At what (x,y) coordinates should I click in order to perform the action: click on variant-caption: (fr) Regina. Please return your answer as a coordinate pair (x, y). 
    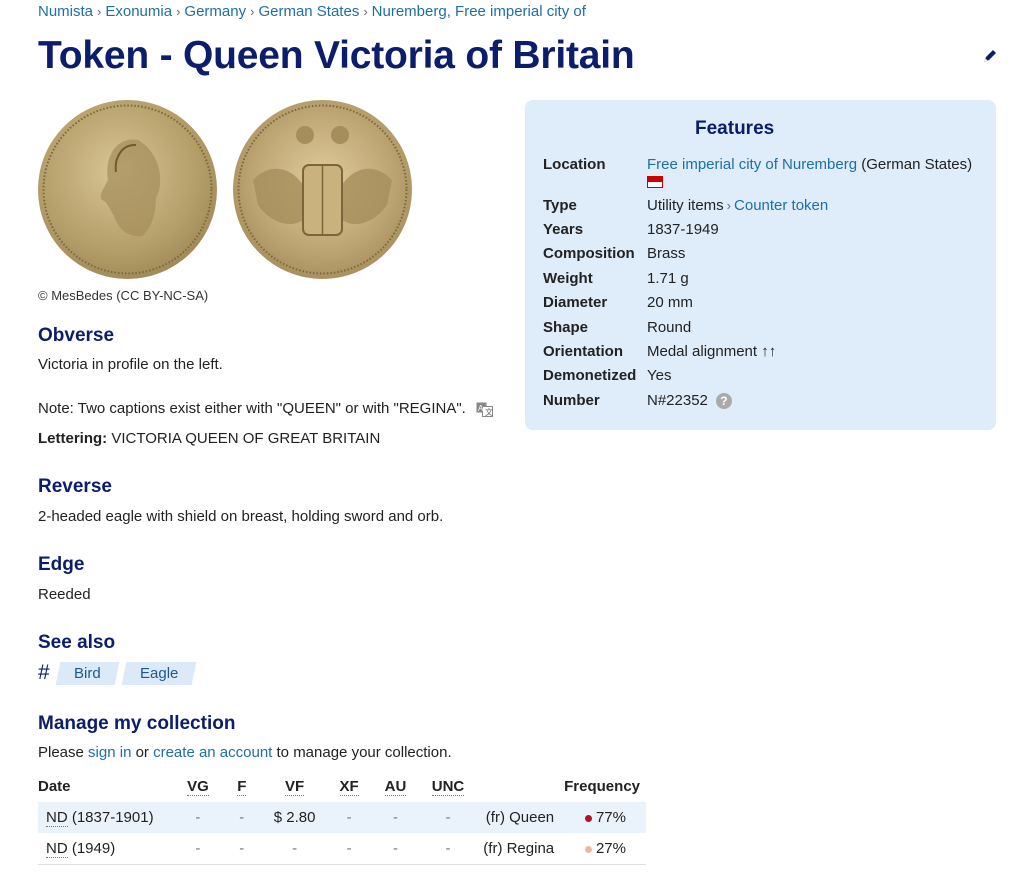
    Looking at the image, I should click on (519, 848).